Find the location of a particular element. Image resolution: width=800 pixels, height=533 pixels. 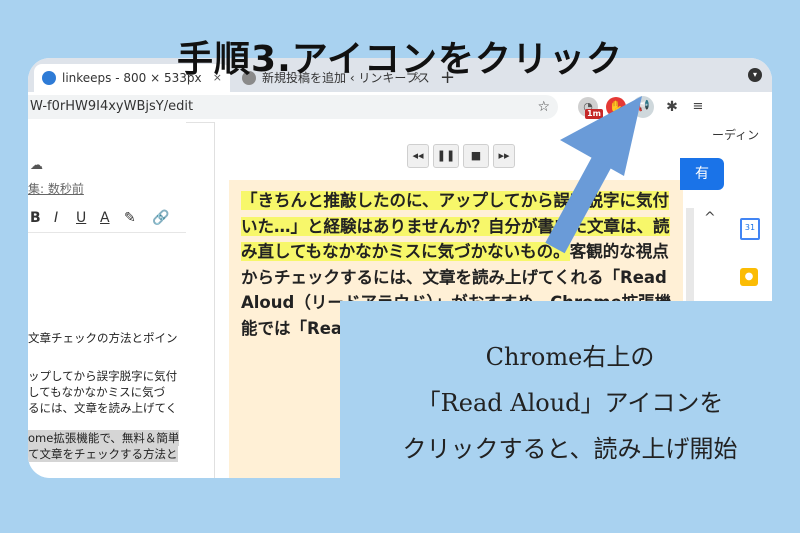

callout-line-3: クリックすると、読み上げ開始 is located at coordinates (570, 449).